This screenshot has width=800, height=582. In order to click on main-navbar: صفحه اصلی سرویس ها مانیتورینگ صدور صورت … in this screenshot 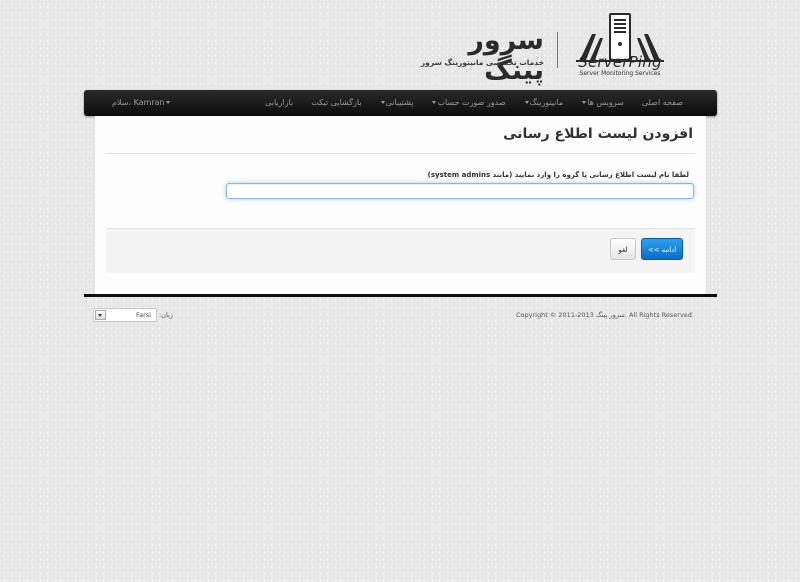, I will do `click(400, 103)`.